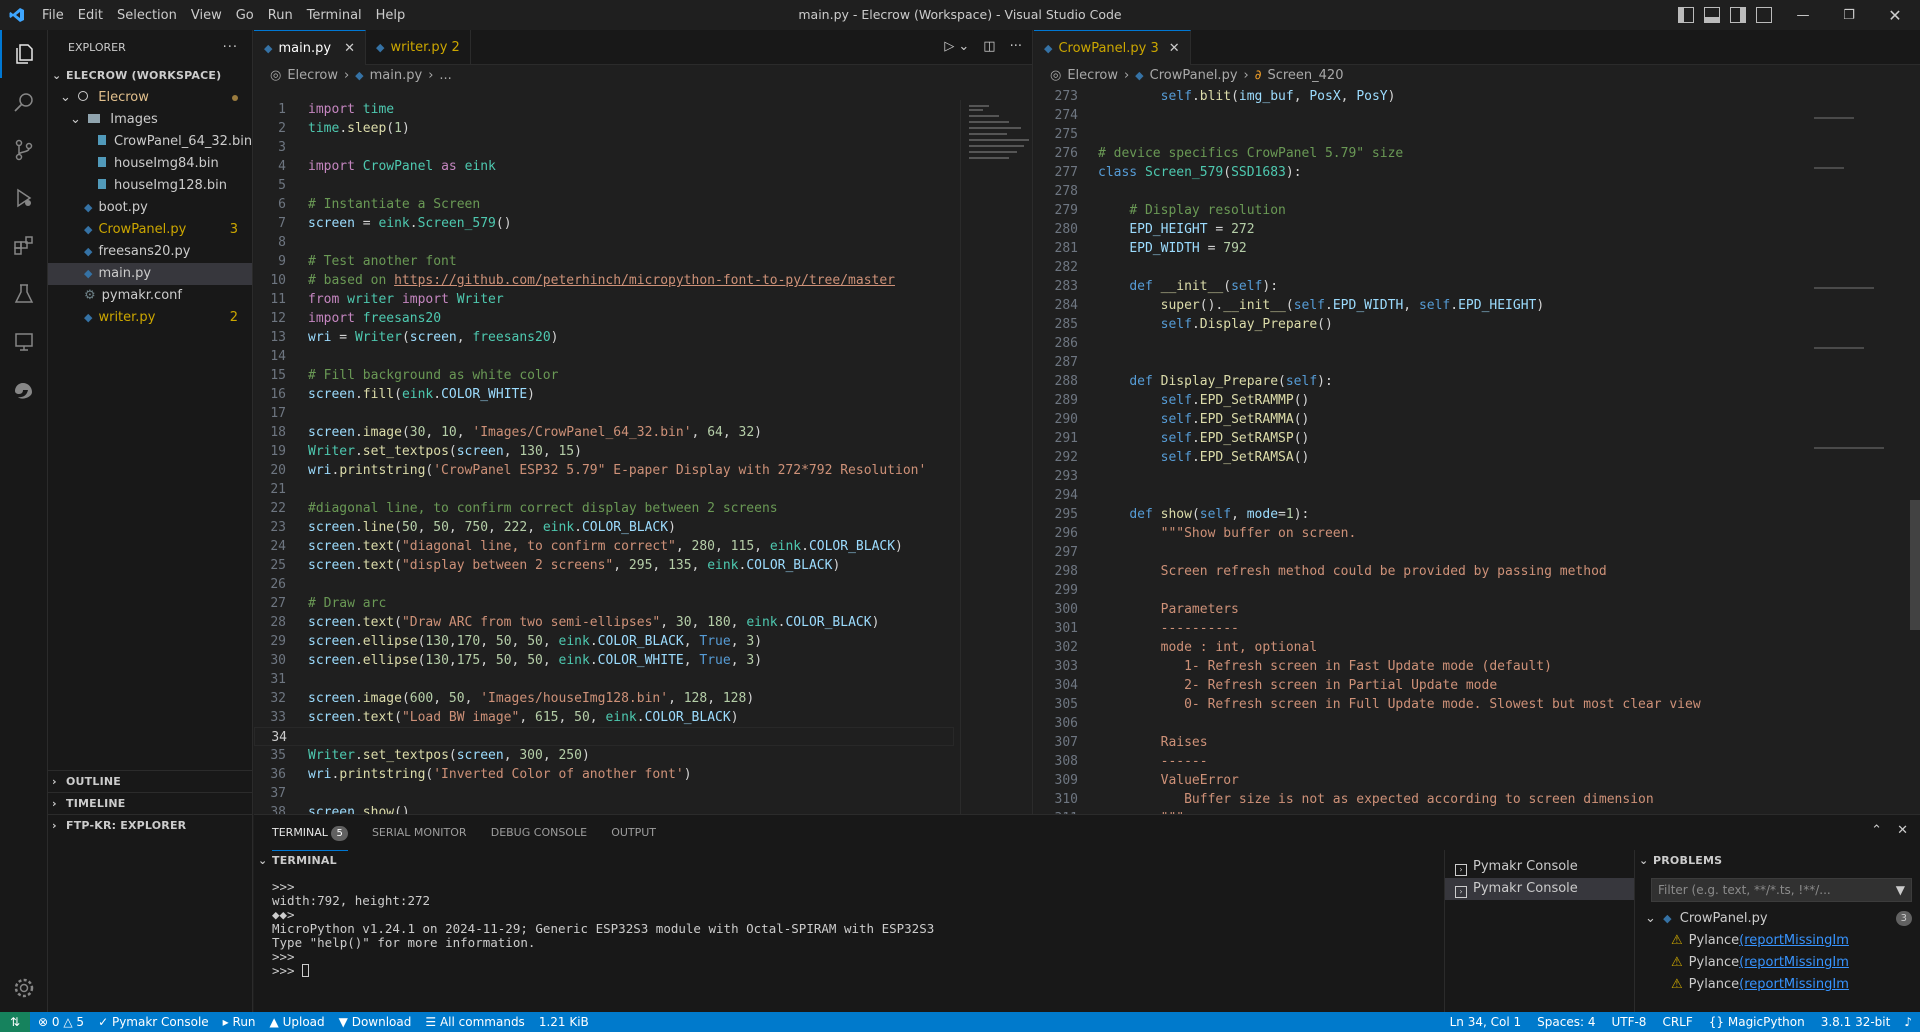  What do you see at coordinates (150, 296) in the screenshot?
I see `file-item: ⚙ pymakr.conf` at bounding box center [150, 296].